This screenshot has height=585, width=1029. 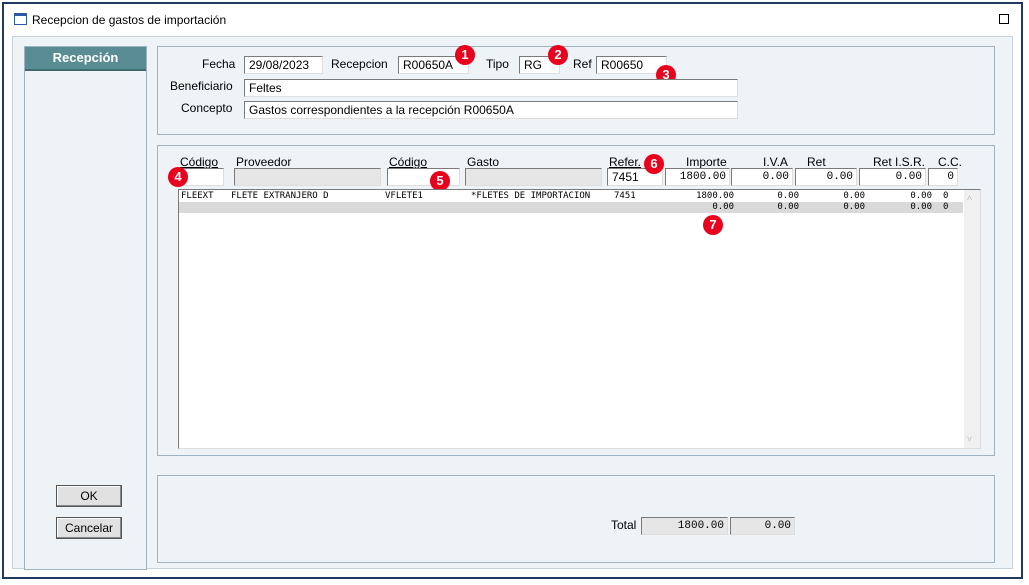 I want to click on grid-scrollbar: ˄ ˅, so click(x=972, y=319).